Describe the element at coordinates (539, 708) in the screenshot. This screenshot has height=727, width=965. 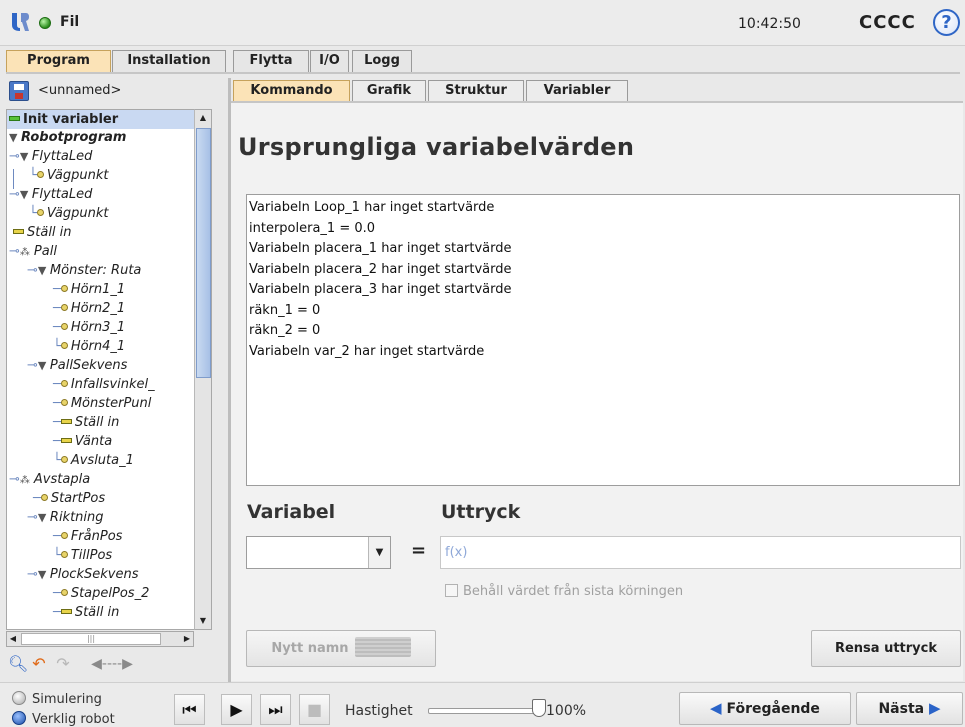
I see `speed-slider-handle` at that location.